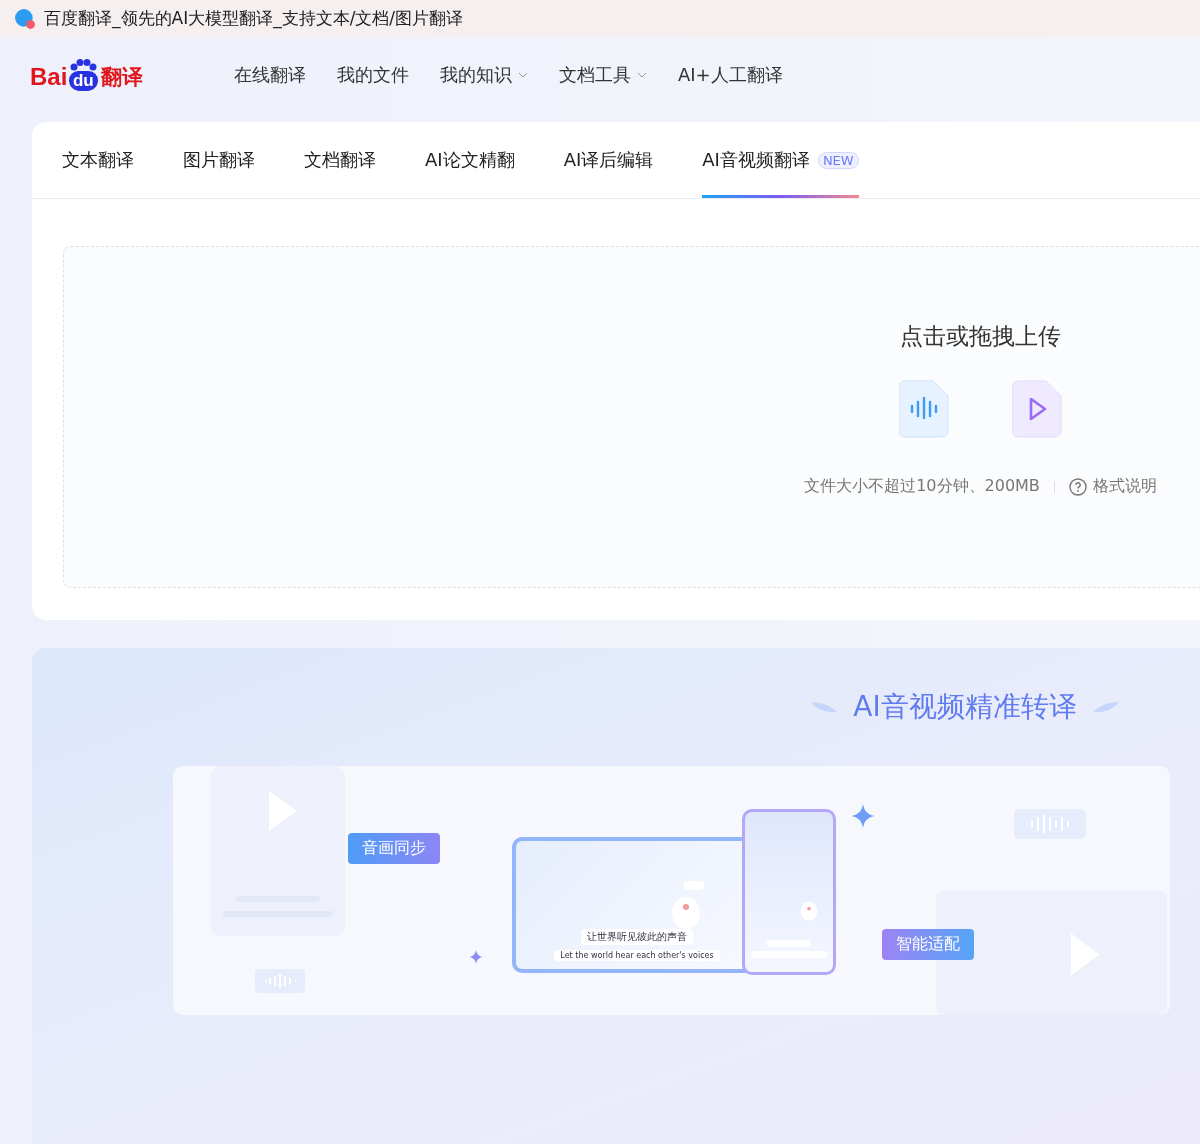 Image resolution: width=1200 pixels, height=1144 pixels. What do you see at coordinates (98, 160) in the screenshot?
I see `tab: 文本翻译` at bounding box center [98, 160].